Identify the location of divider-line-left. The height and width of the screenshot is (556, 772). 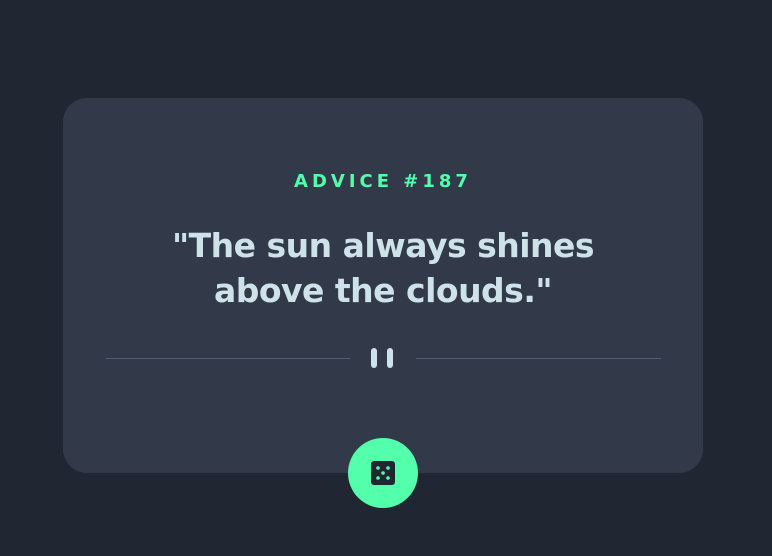
(228, 358).